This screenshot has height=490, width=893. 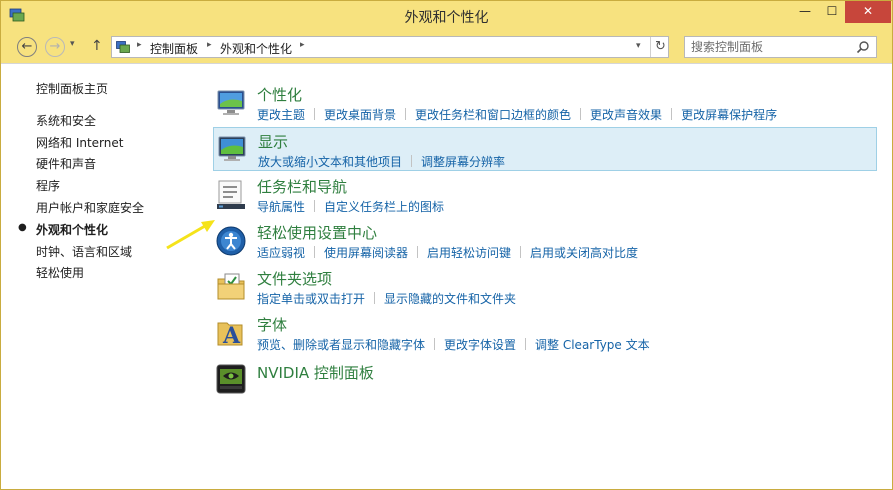 What do you see at coordinates (66, 163) in the screenshot?
I see `sidebar-item-hardware-sound: 硬件和声音` at bounding box center [66, 163].